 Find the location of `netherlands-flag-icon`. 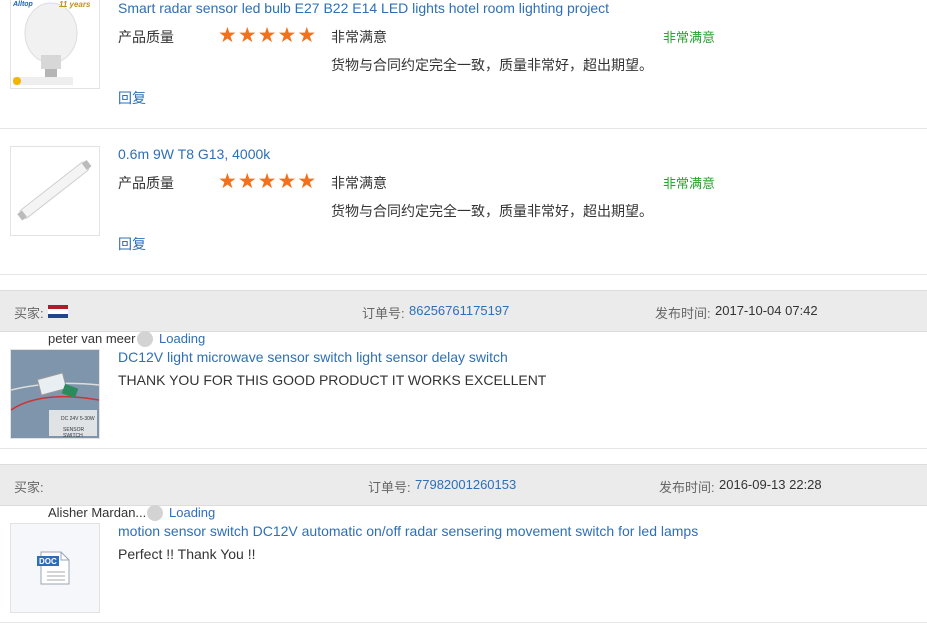

netherlands-flag-icon is located at coordinates (58, 311).